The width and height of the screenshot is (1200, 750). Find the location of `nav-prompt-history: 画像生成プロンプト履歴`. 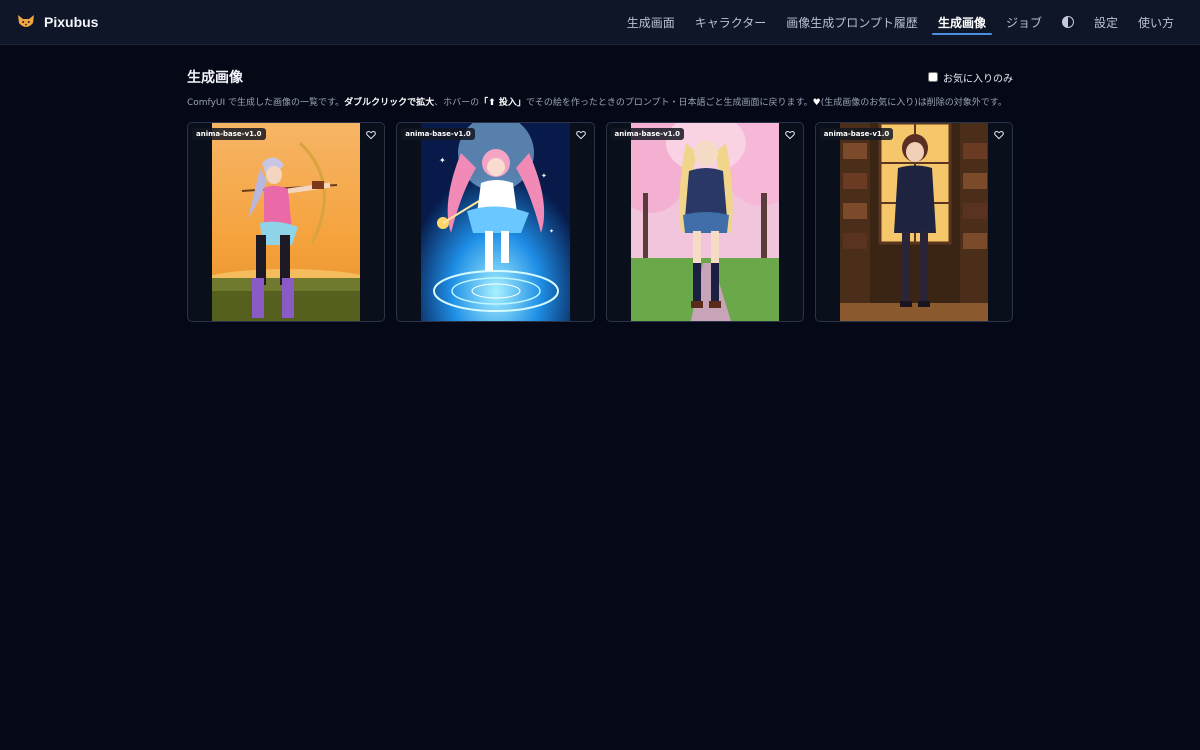

nav-prompt-history: 画像生成プロンプト履歴 is located at coordinates (852, 22).